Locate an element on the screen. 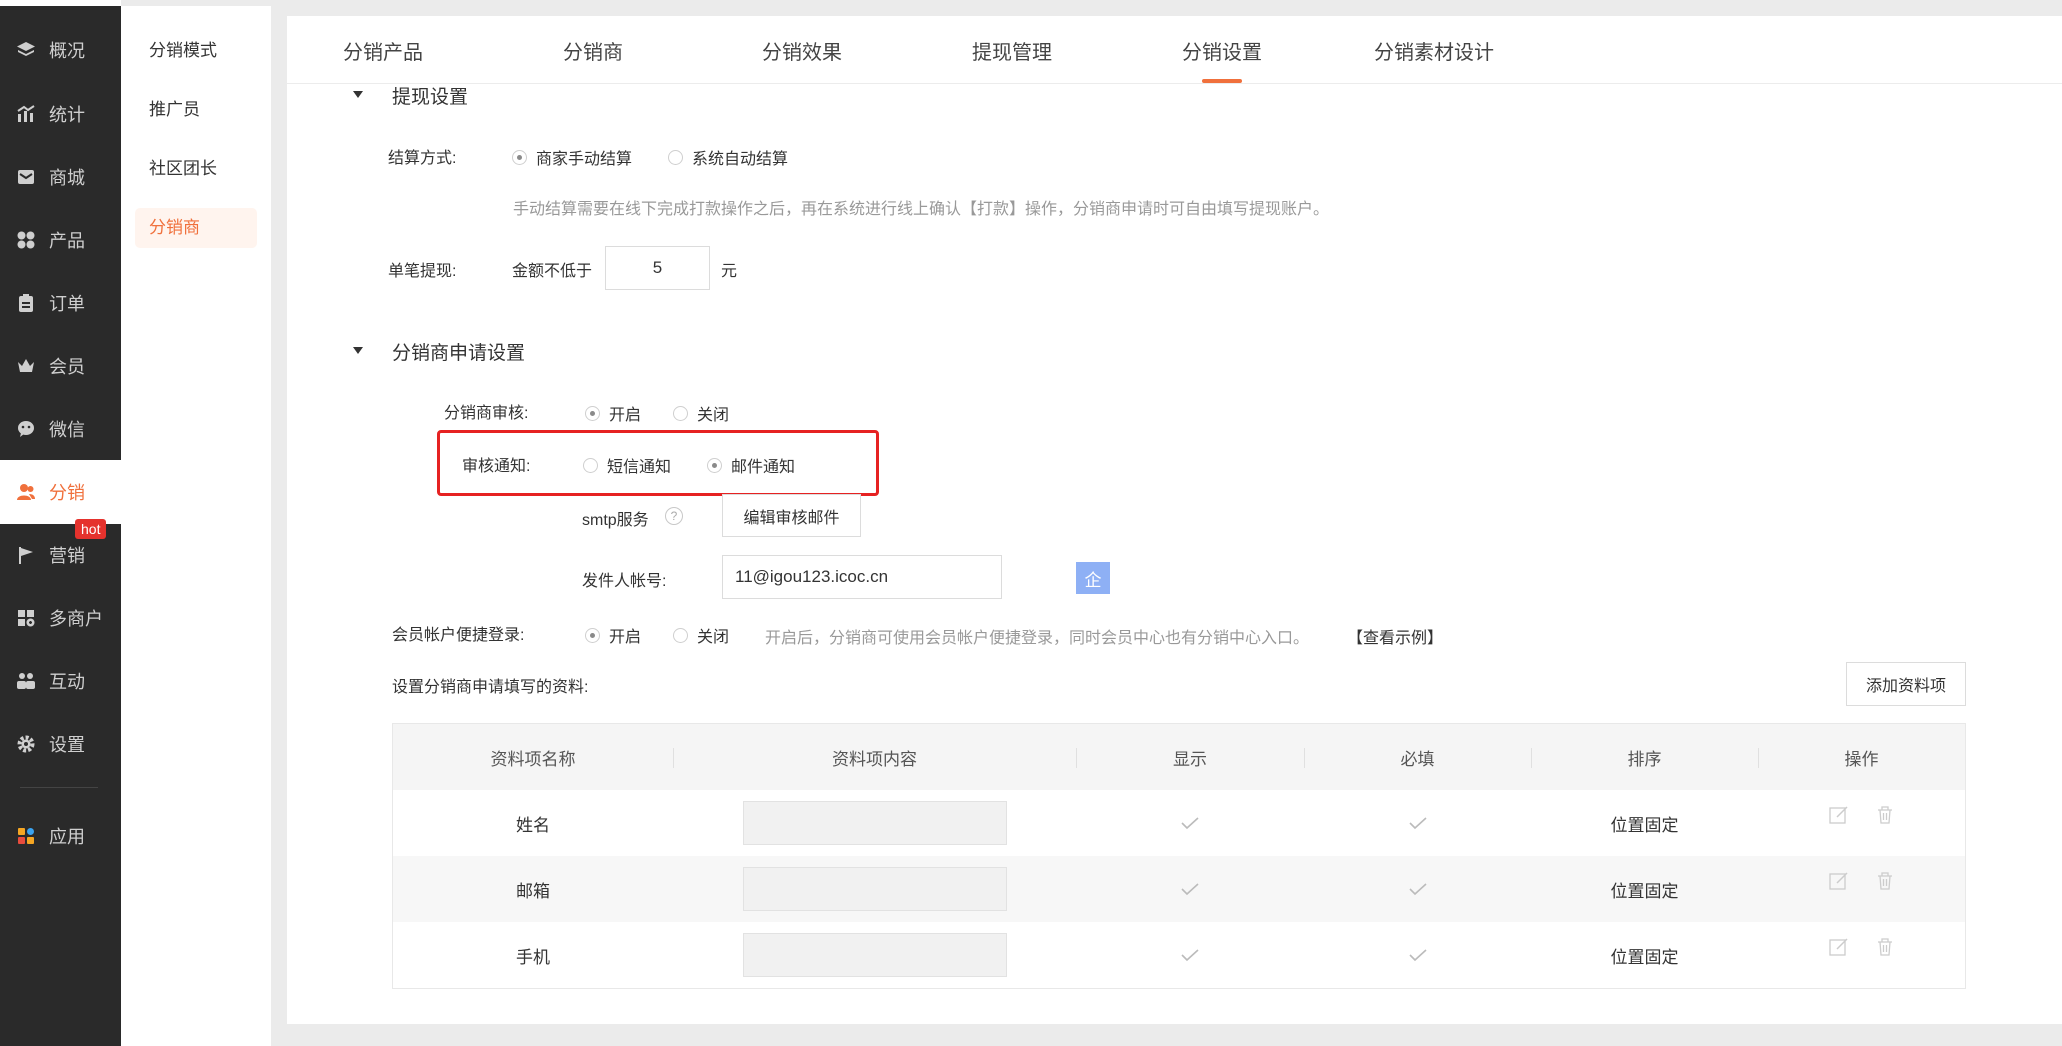  tab-withdraw: 提现管理 is located at coordinates (1012, 59).